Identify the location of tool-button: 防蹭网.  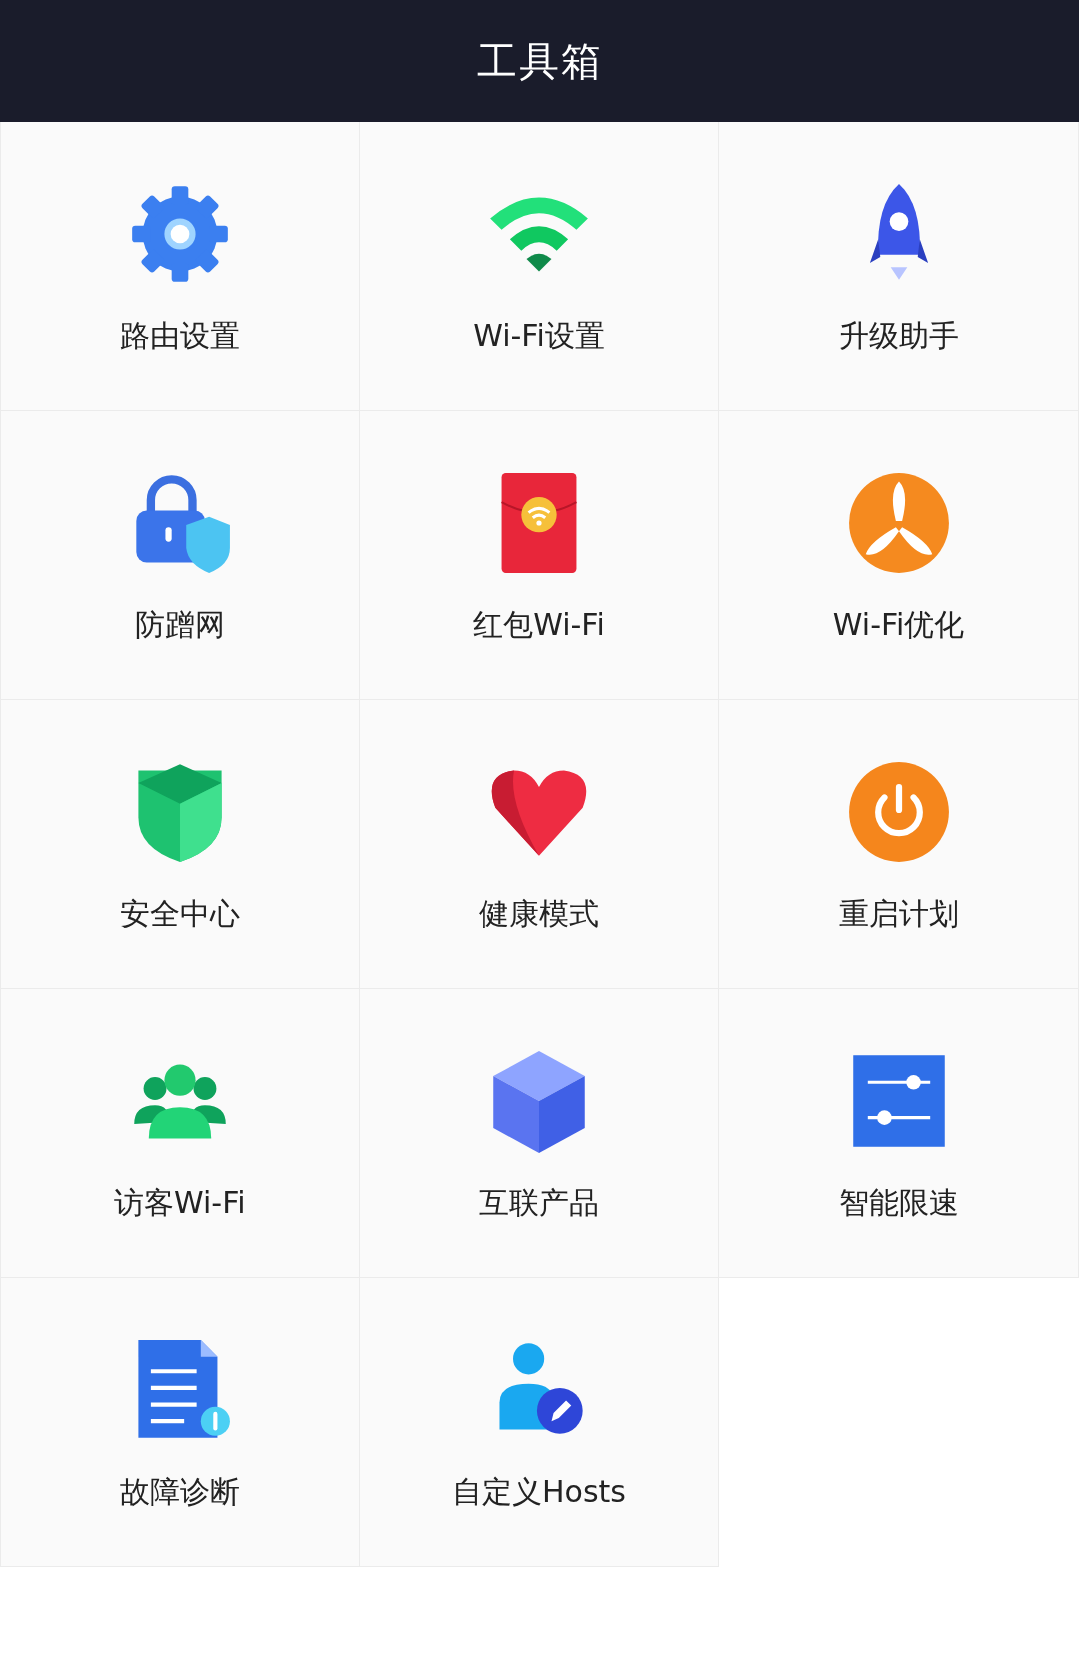
(180, 555).